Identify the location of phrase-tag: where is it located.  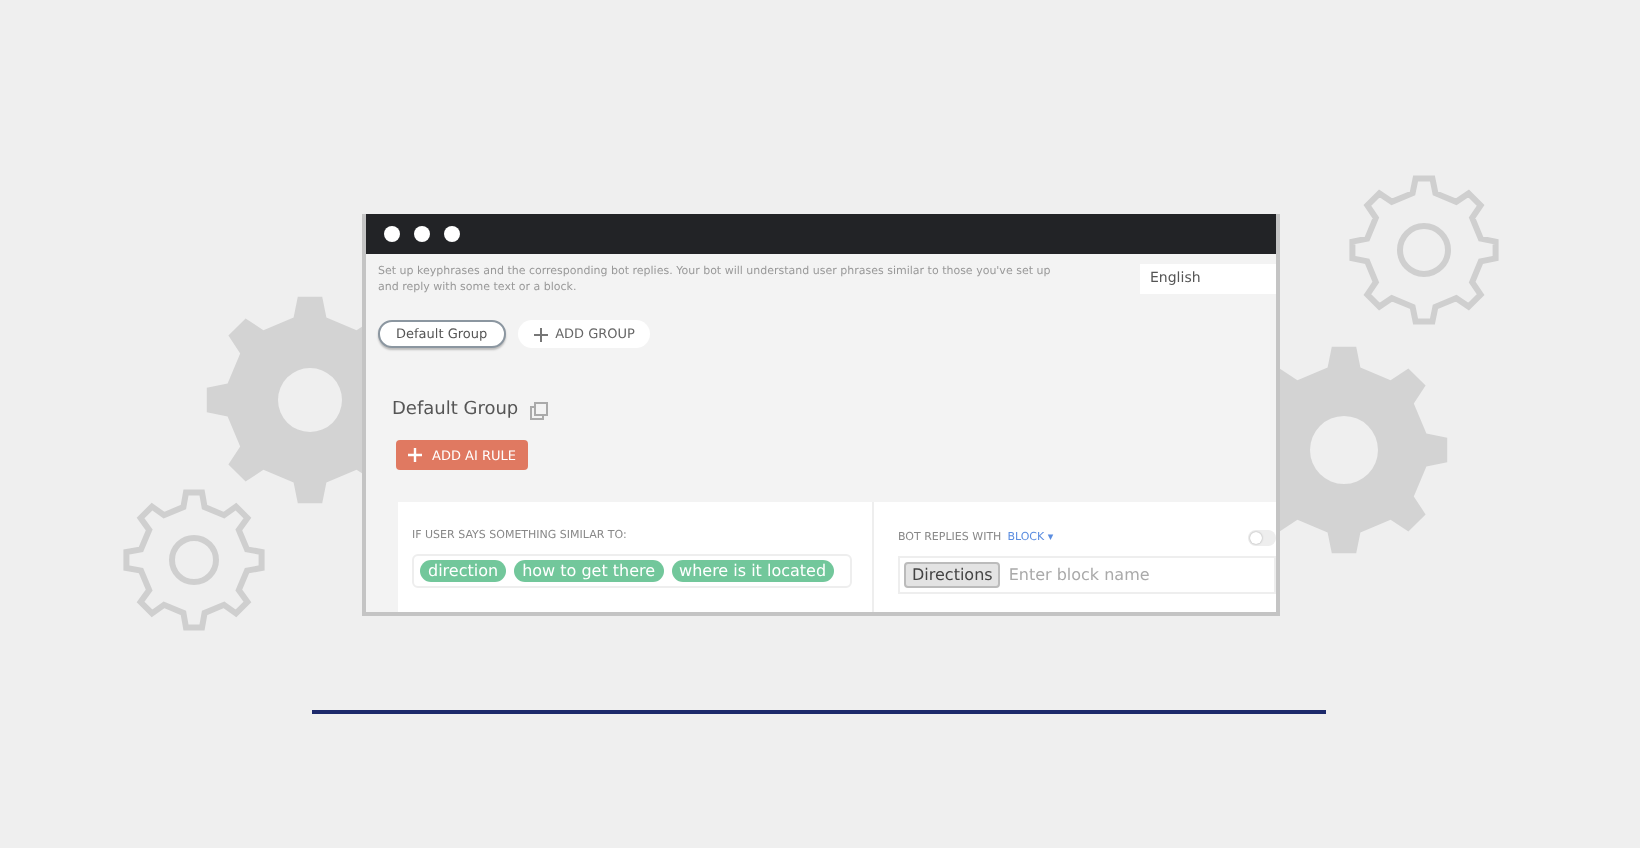
(753, 571).